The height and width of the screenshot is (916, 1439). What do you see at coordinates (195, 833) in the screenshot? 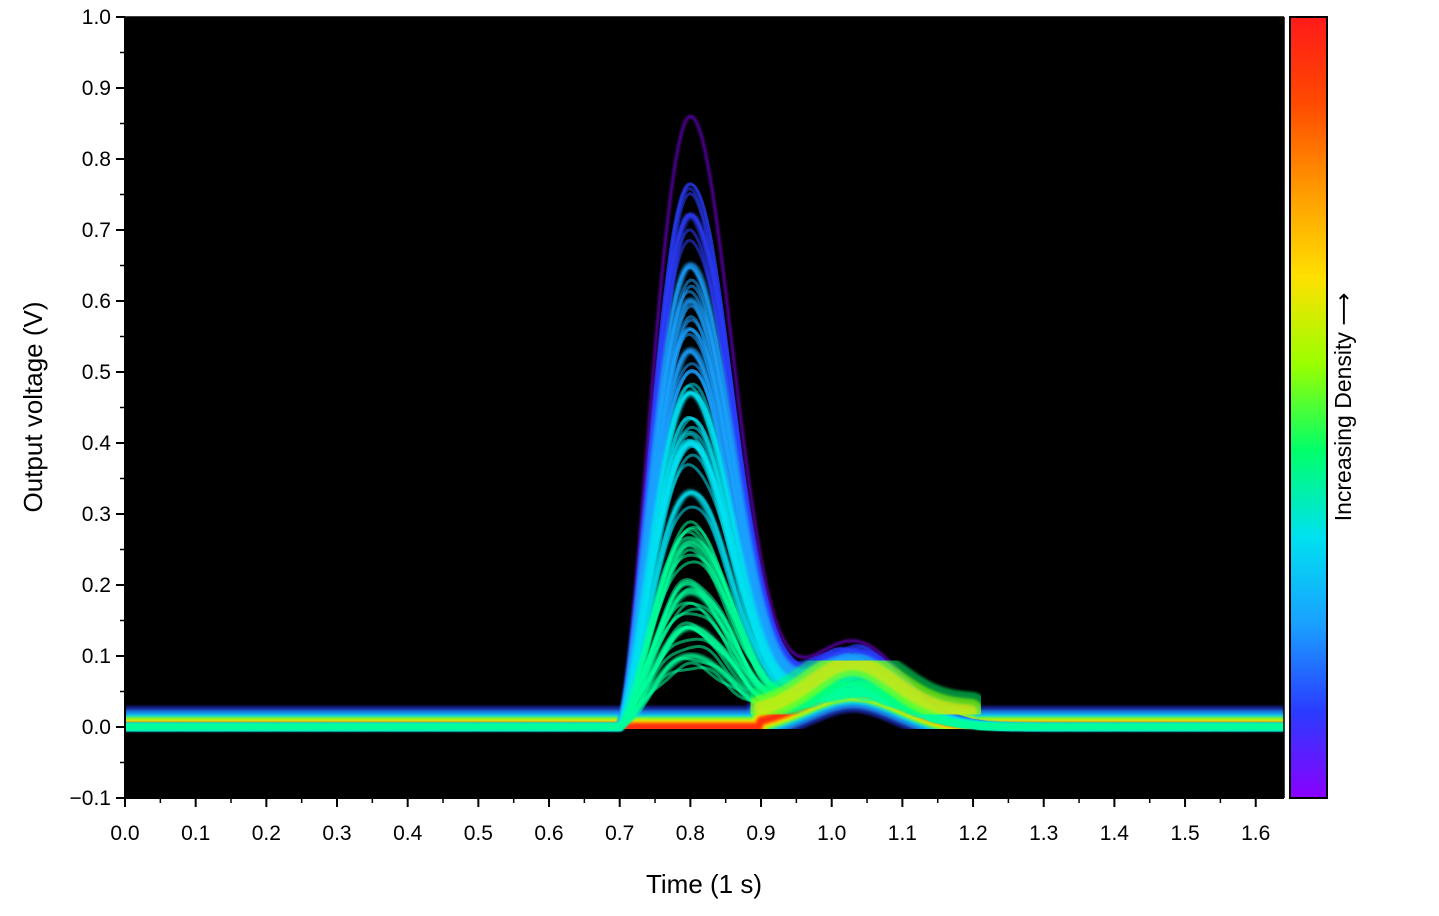
I see `x-tick-label: 0.1` at bounding box center [195, 833].